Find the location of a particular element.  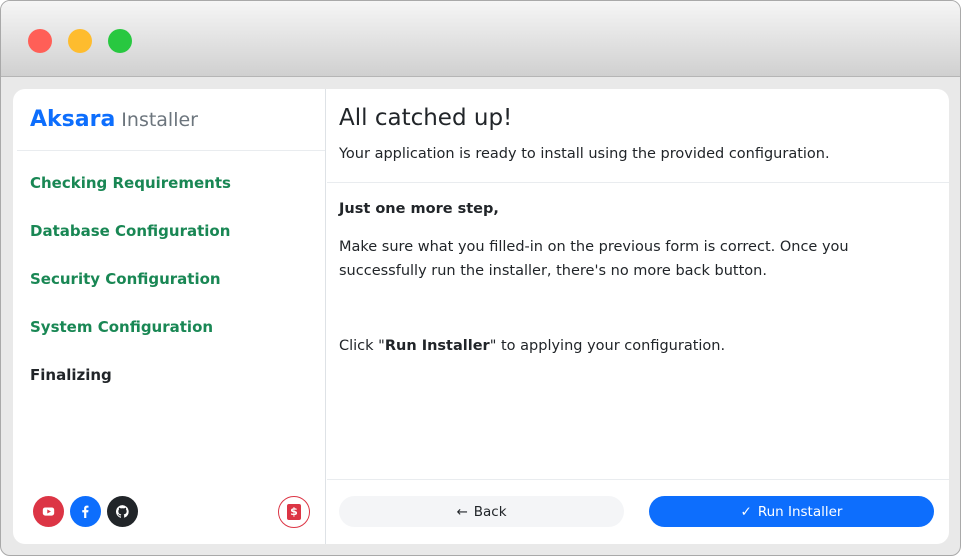

run-installer-button: ✓ Run Installer is located at coordinates (791, 511).